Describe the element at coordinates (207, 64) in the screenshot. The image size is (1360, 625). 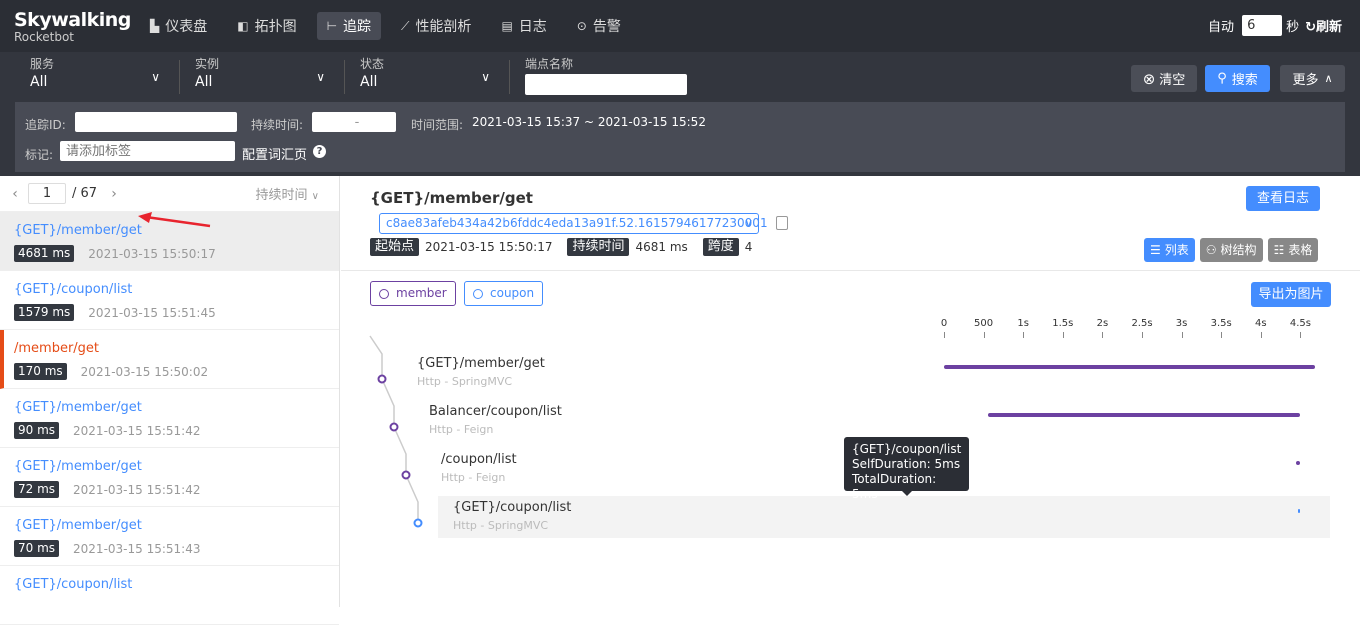
I see `instance-label: 实例` at that location.